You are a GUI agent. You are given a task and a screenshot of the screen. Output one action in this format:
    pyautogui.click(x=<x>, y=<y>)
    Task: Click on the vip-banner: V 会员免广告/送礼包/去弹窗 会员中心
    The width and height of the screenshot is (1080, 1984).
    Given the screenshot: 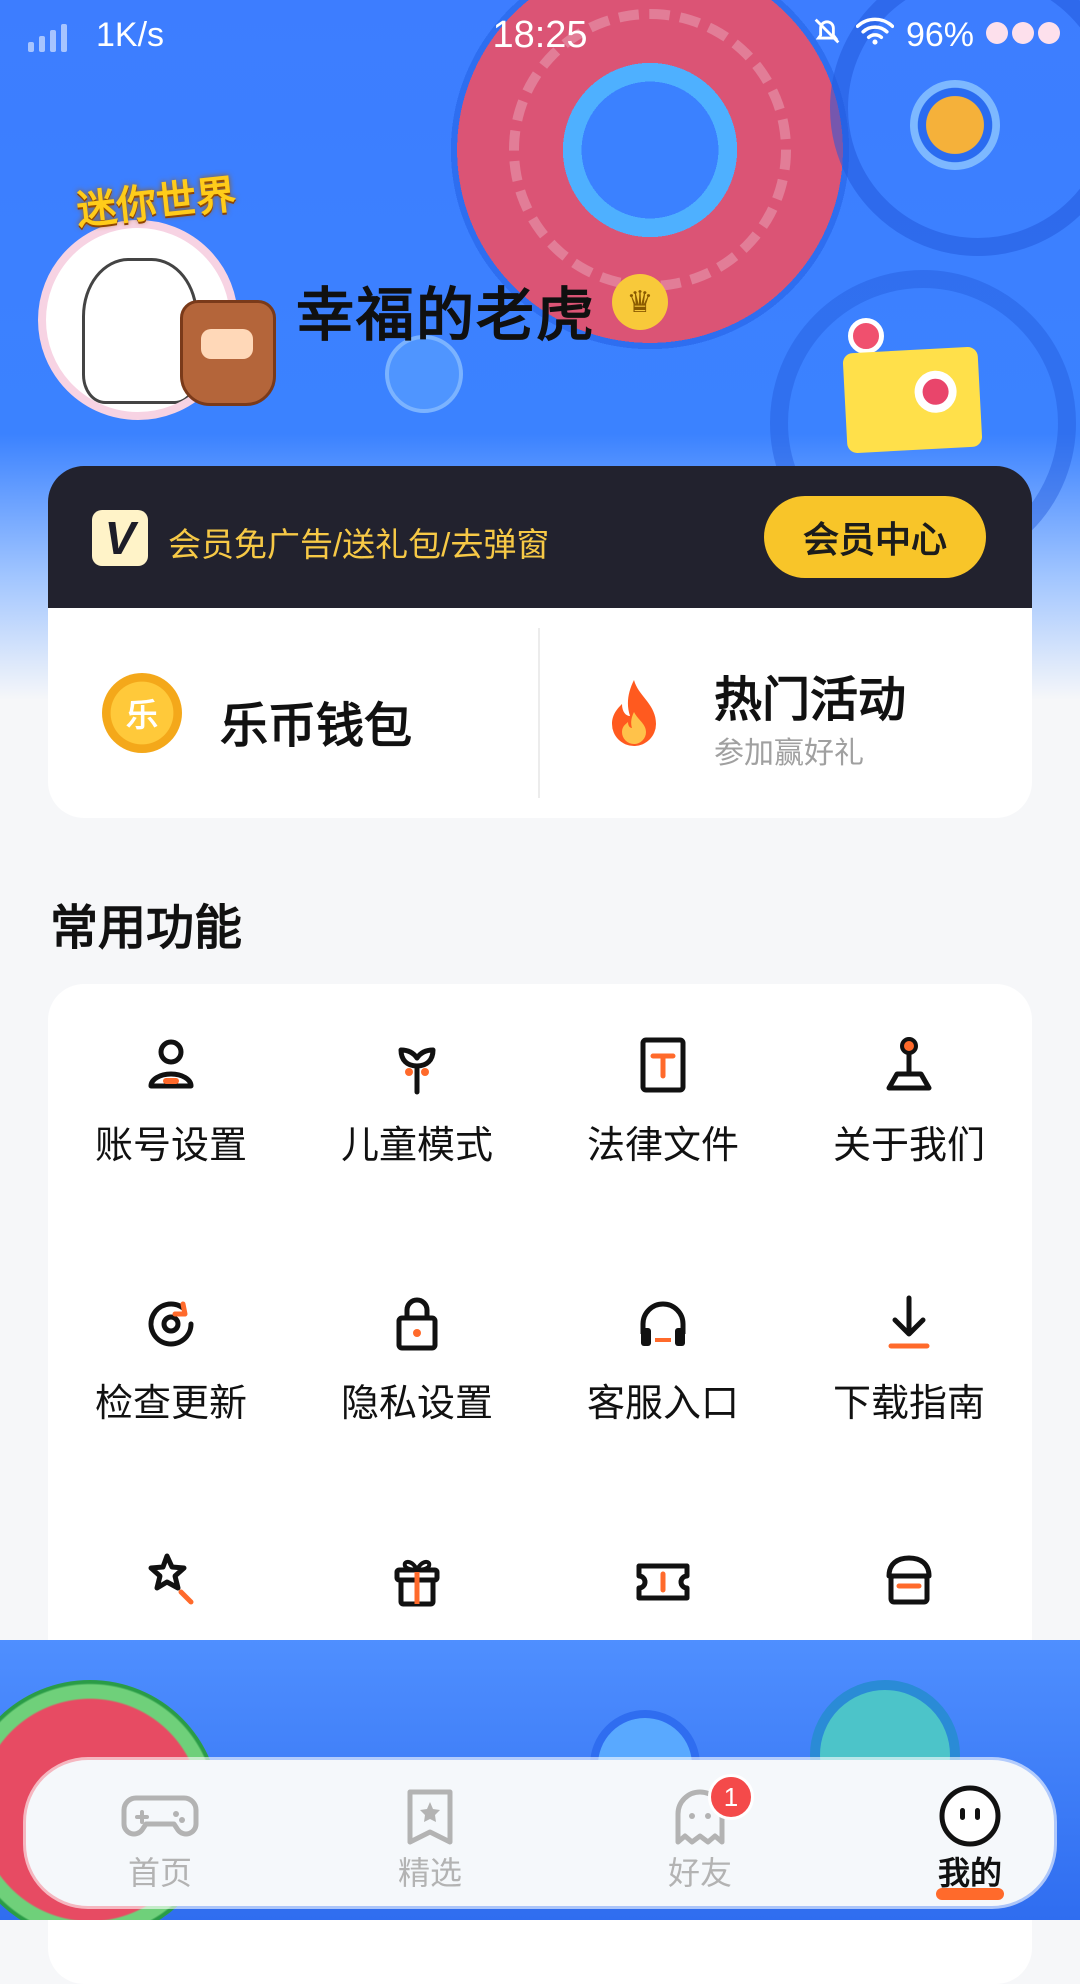 What is the action you would take?
    pyautogui.click(x=540, y=537)
    